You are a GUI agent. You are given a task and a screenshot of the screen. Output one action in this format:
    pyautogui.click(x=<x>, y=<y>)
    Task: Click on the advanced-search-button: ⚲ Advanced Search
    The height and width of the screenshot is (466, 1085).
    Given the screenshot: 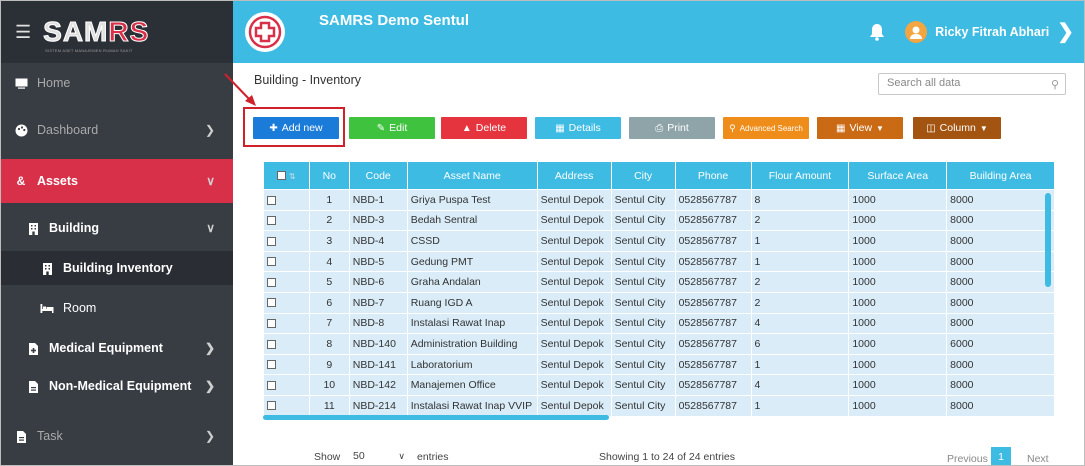 What is the action you would take?
    pyautogui.click(x=766, y=128)
    